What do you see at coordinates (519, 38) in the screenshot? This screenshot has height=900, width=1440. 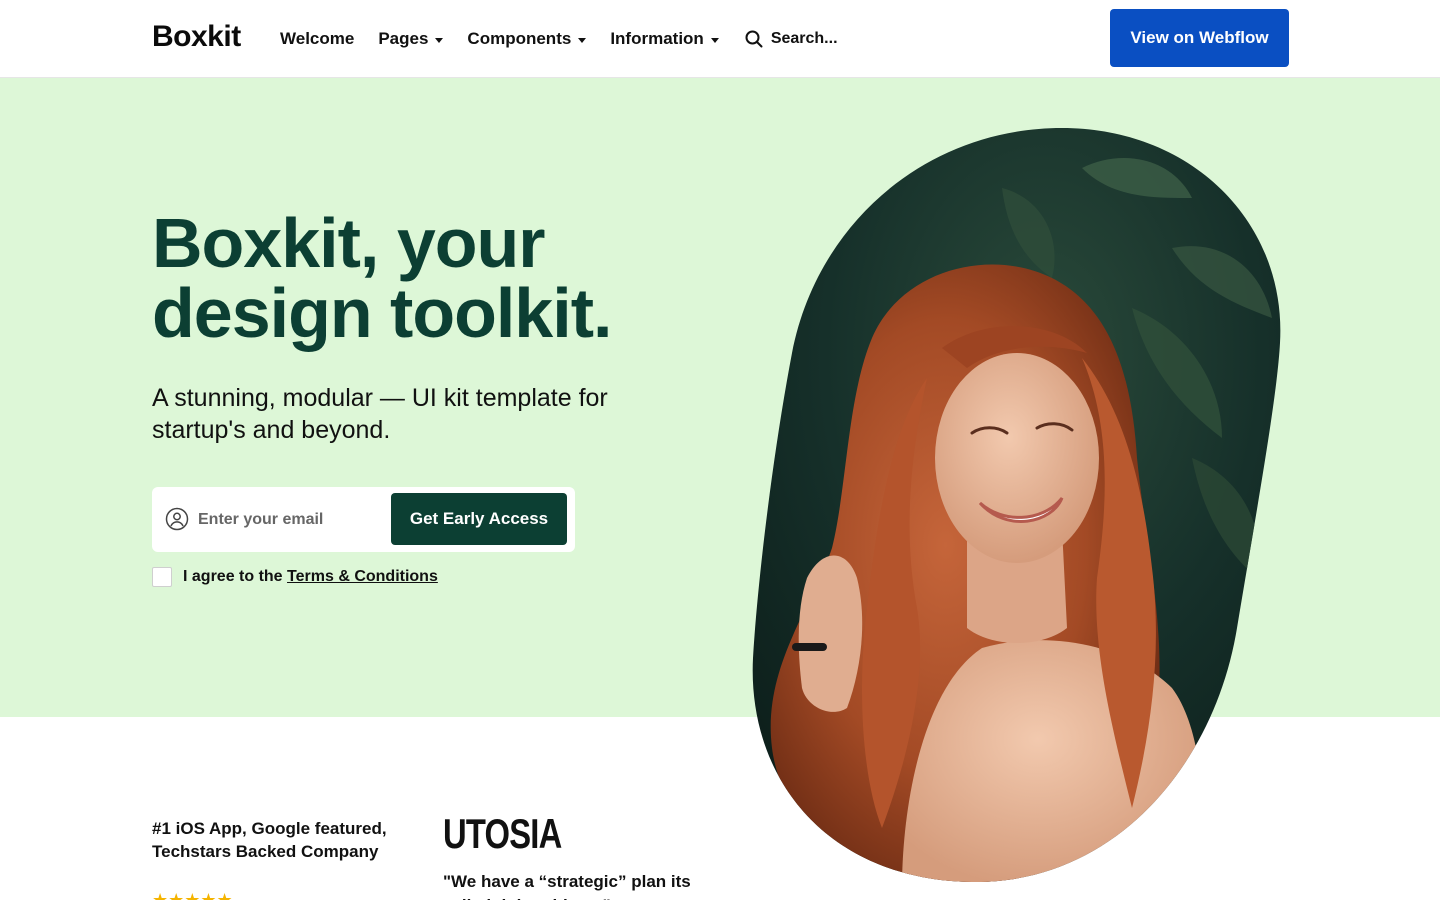 I see `nav-item-label: Components` at bounding box center [519, 38].